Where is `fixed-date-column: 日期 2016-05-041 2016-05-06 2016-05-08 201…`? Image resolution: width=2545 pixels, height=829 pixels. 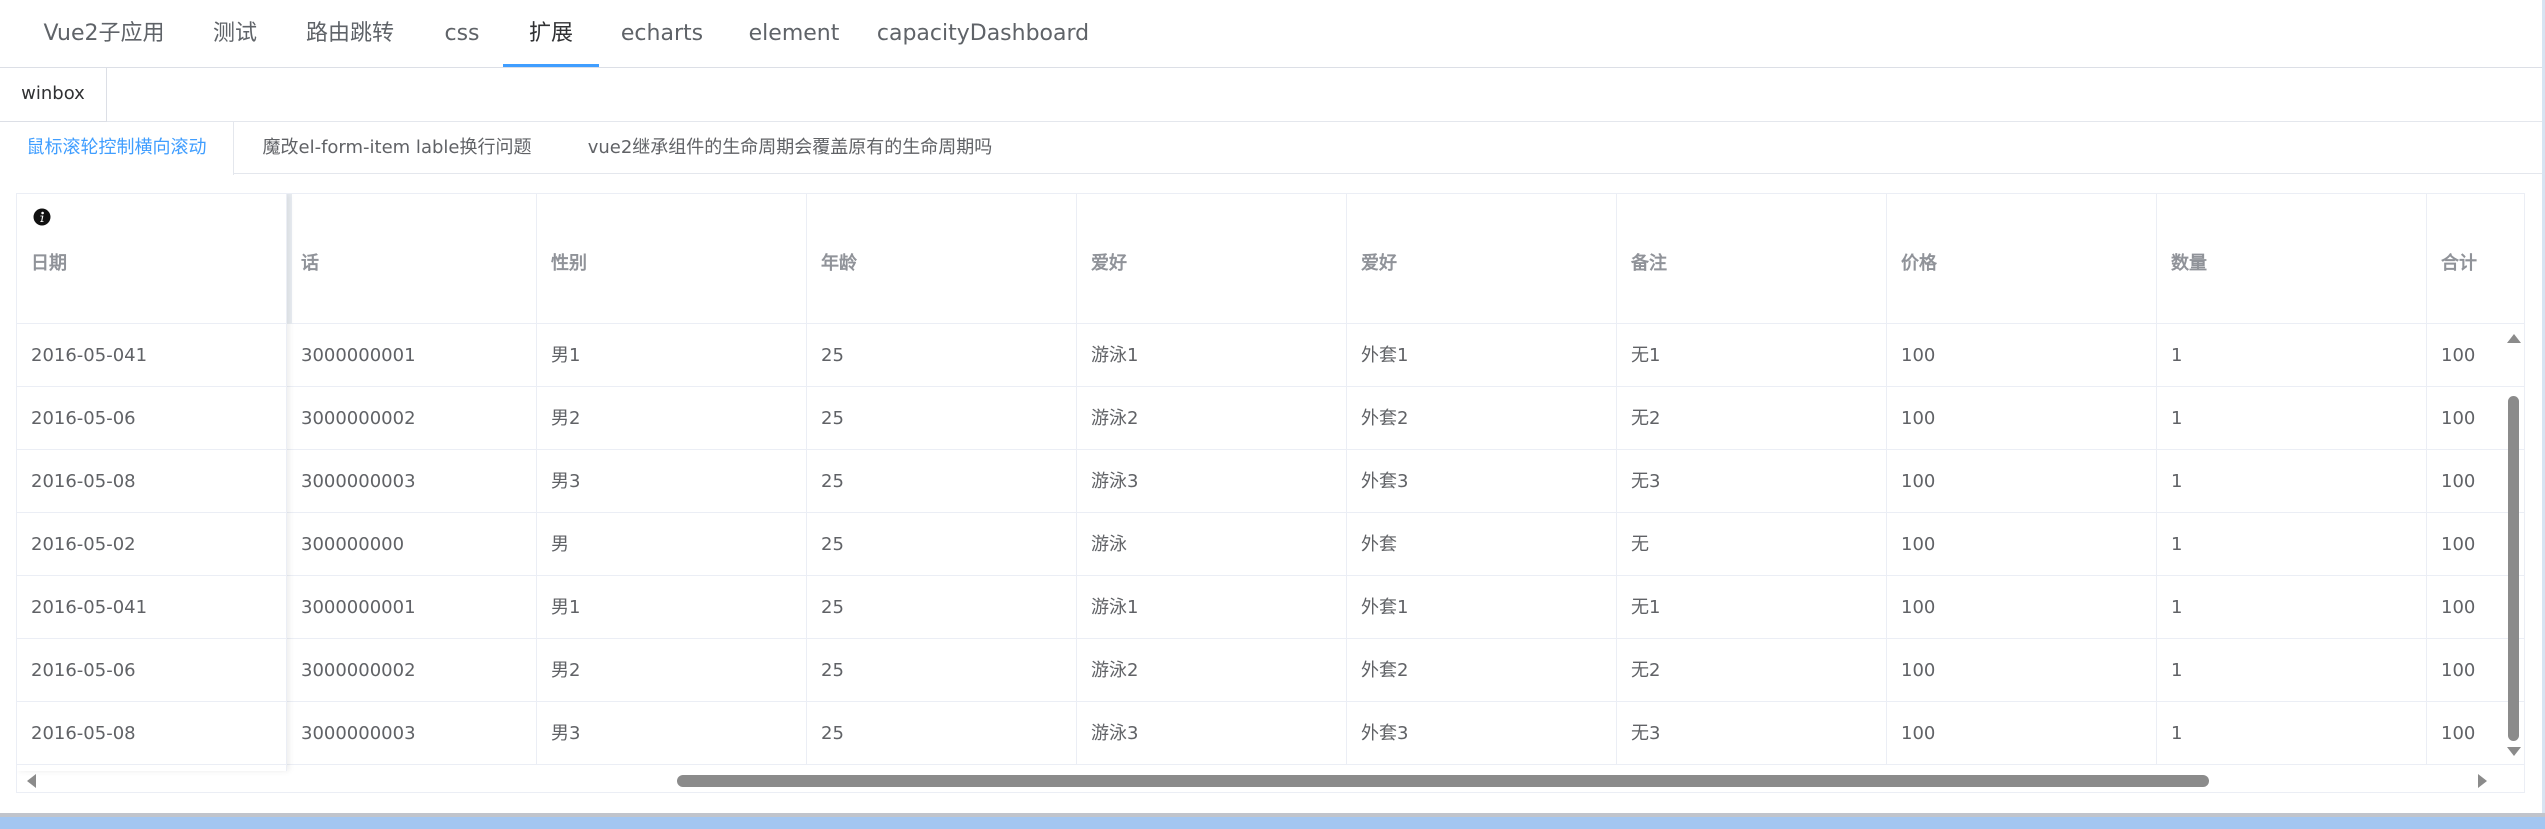
fixed-date-column: 日期 2016-05-041 2016-05-06 2016-05-08 201… is located at coordinates (152, 482).